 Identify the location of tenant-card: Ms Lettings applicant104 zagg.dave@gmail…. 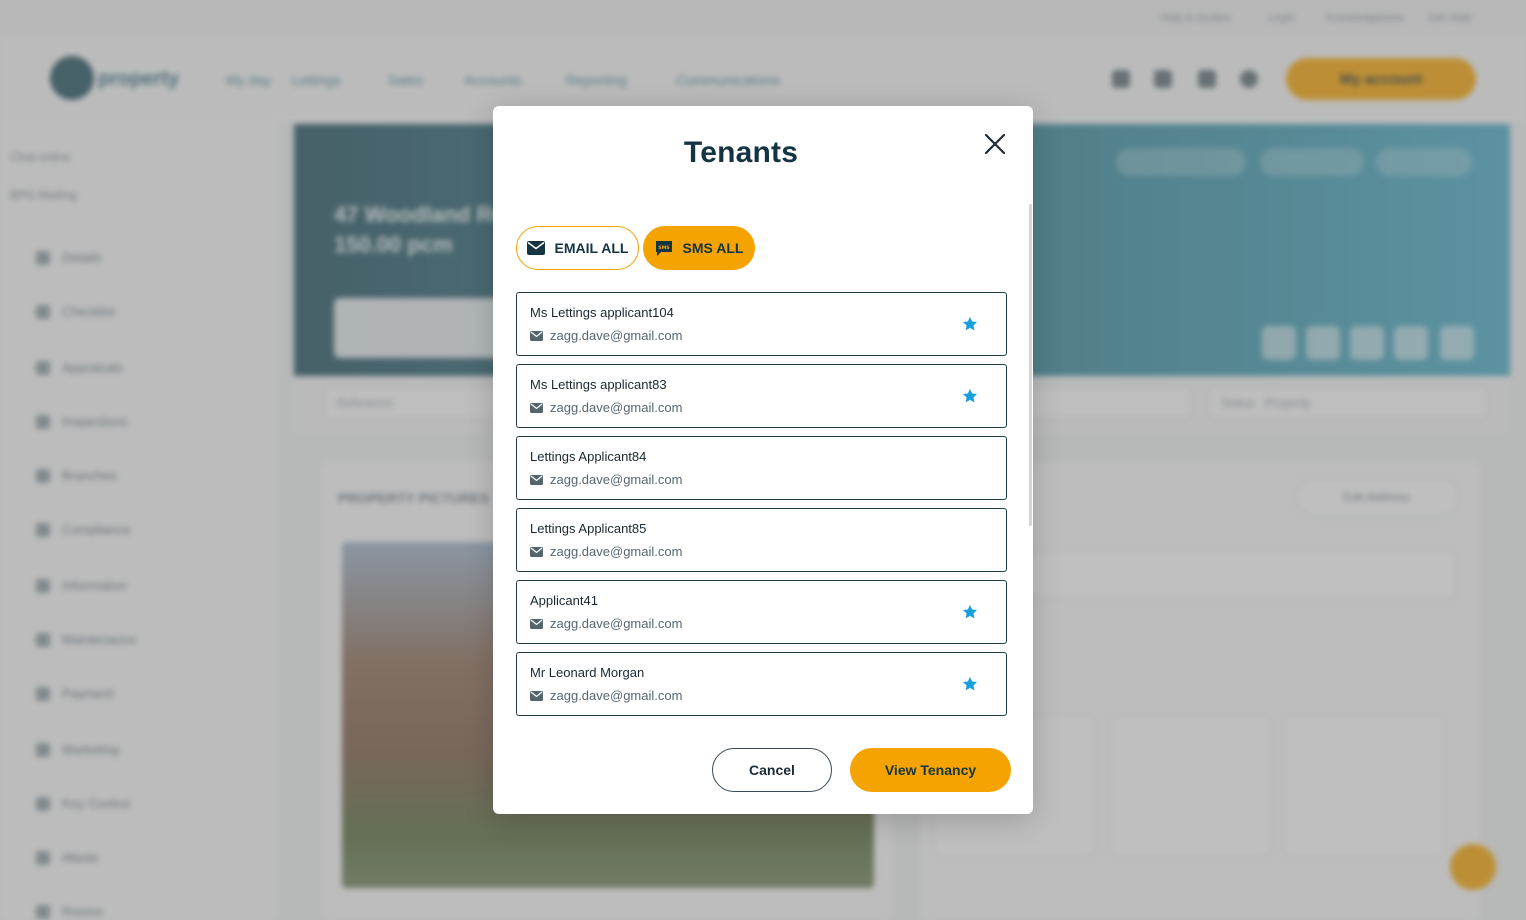
(761, 324).